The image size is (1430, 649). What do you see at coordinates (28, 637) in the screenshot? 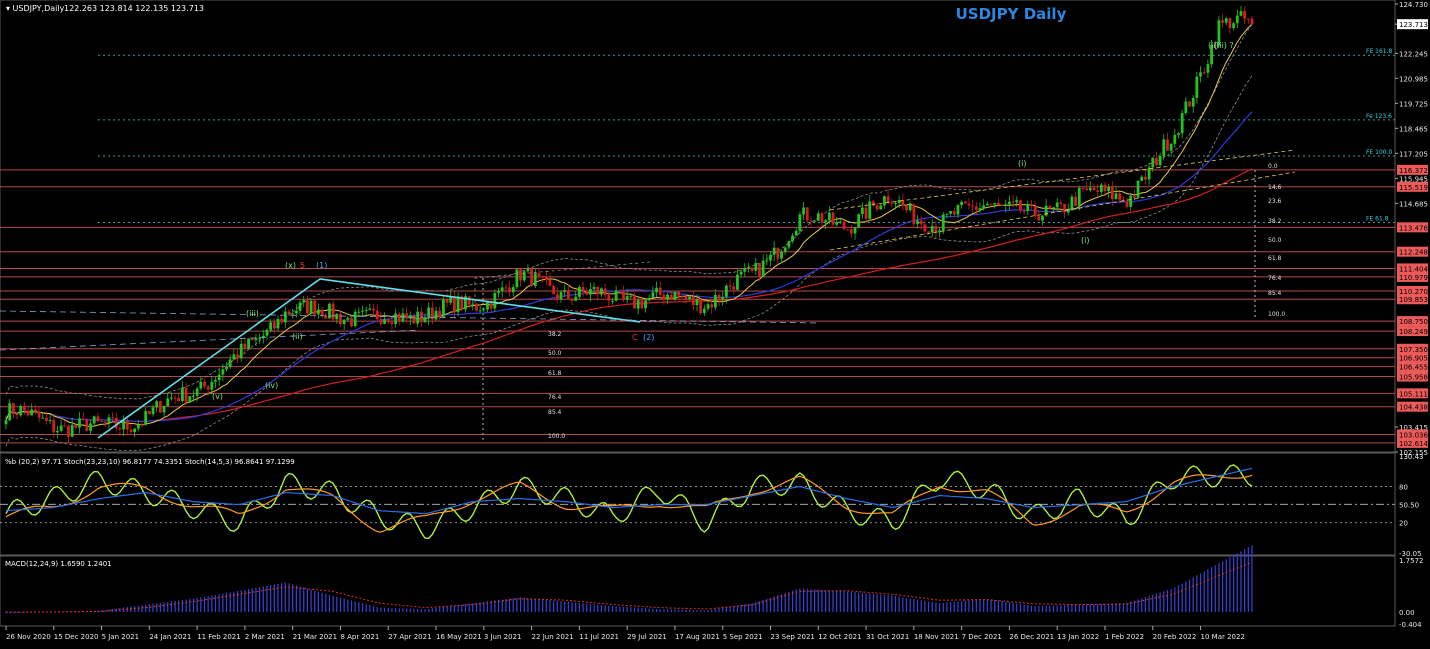
I see `time-tick-label: 26 Nov 2020` at bounding box center [28, 637].